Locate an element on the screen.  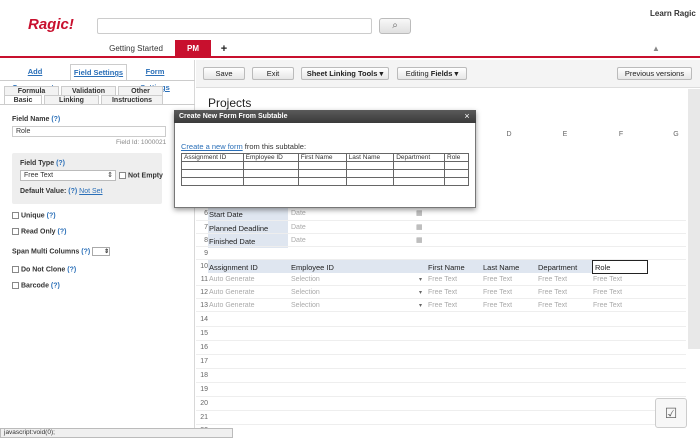
sheet-linking-tools-button: Sheet Linking Tools ▾ is located at coordinates (345, 73).